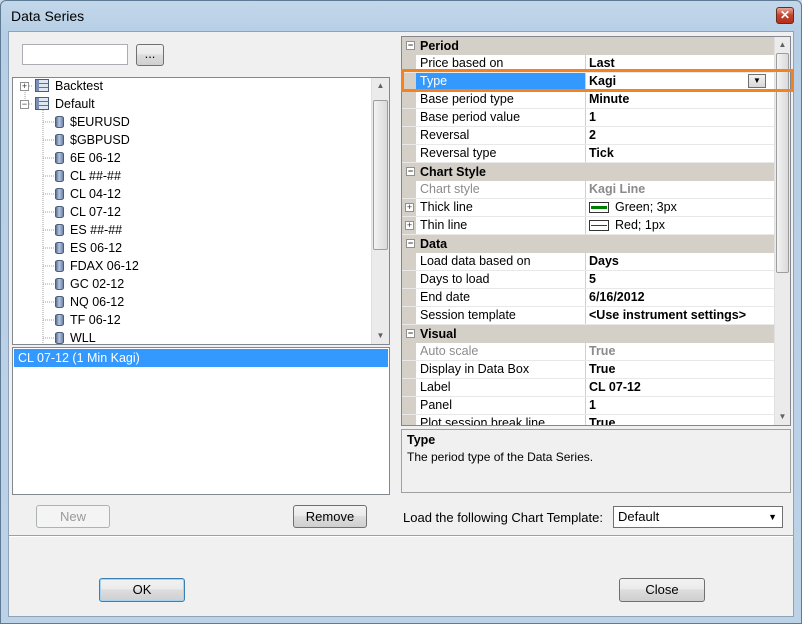 The width and height of the screenshot is (802, 624). Describe the element at coordinates (588, 262) in the screenshot. I see `prop-row: Load data based on Days` at that location.